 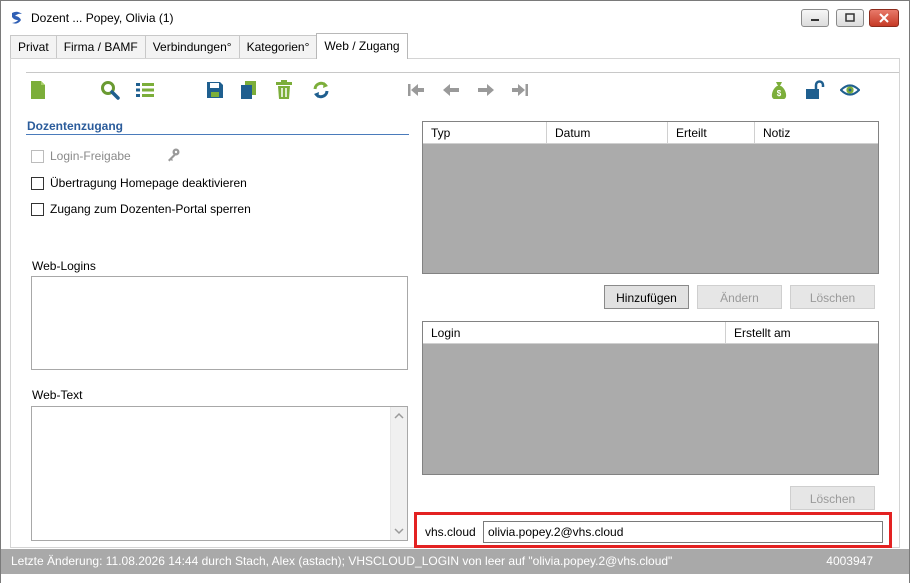 I want to click on delete-button, so click(x=284, y=90).